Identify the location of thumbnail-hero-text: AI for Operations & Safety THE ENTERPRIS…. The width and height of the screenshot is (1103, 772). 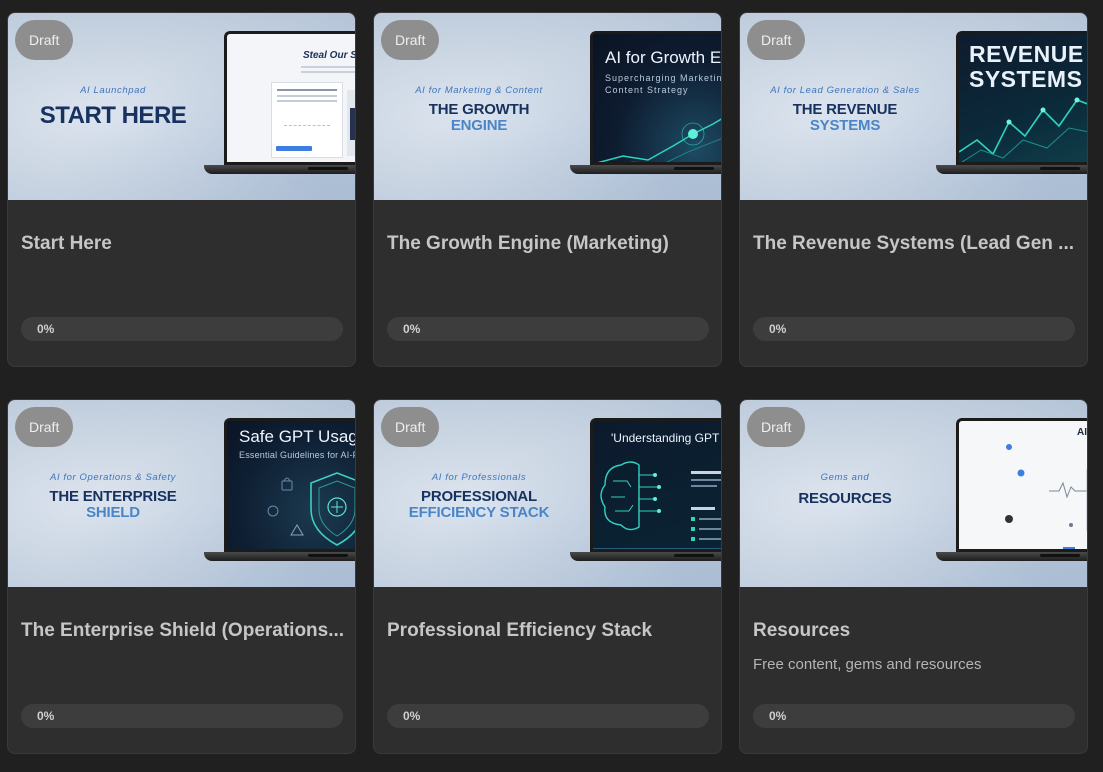
(113, 496).